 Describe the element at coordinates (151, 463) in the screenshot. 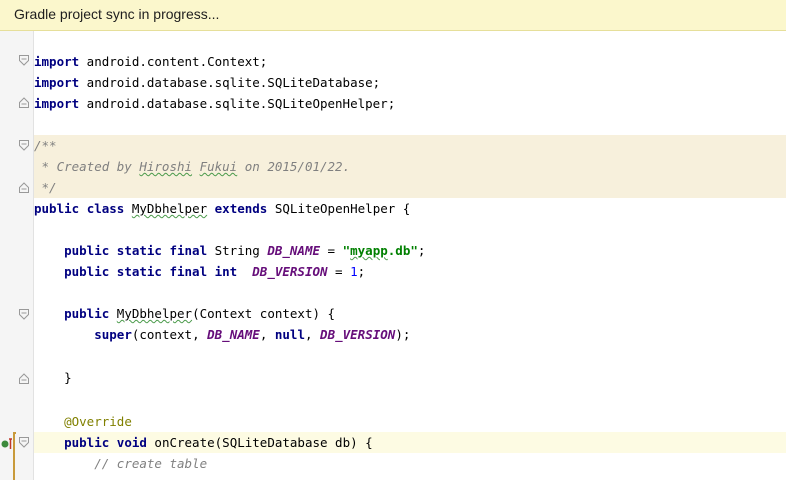

I see `code-line: // create table` at that location.